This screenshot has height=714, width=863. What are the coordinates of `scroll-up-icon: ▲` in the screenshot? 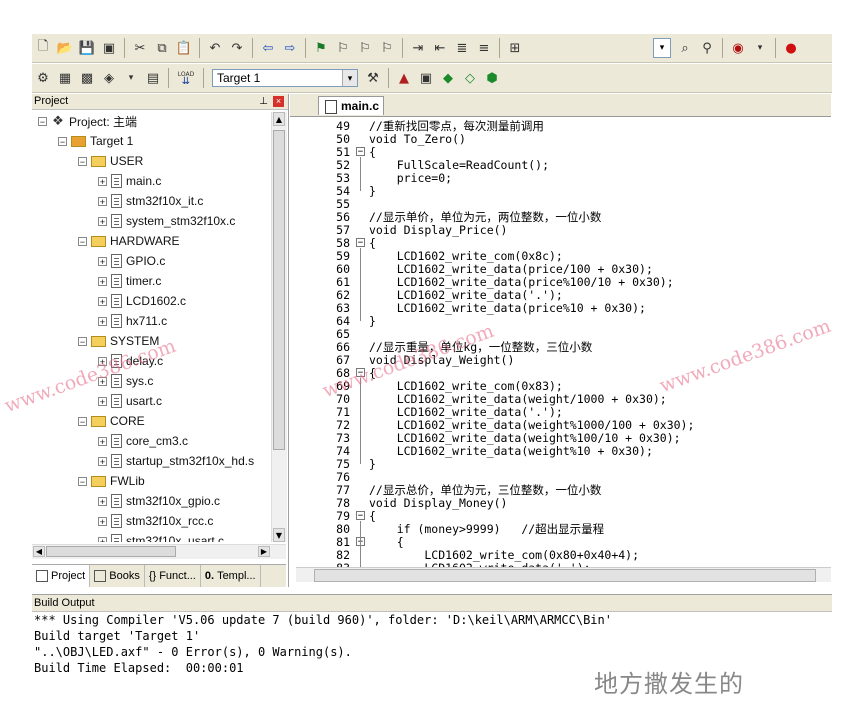 It's located at (279, 119).